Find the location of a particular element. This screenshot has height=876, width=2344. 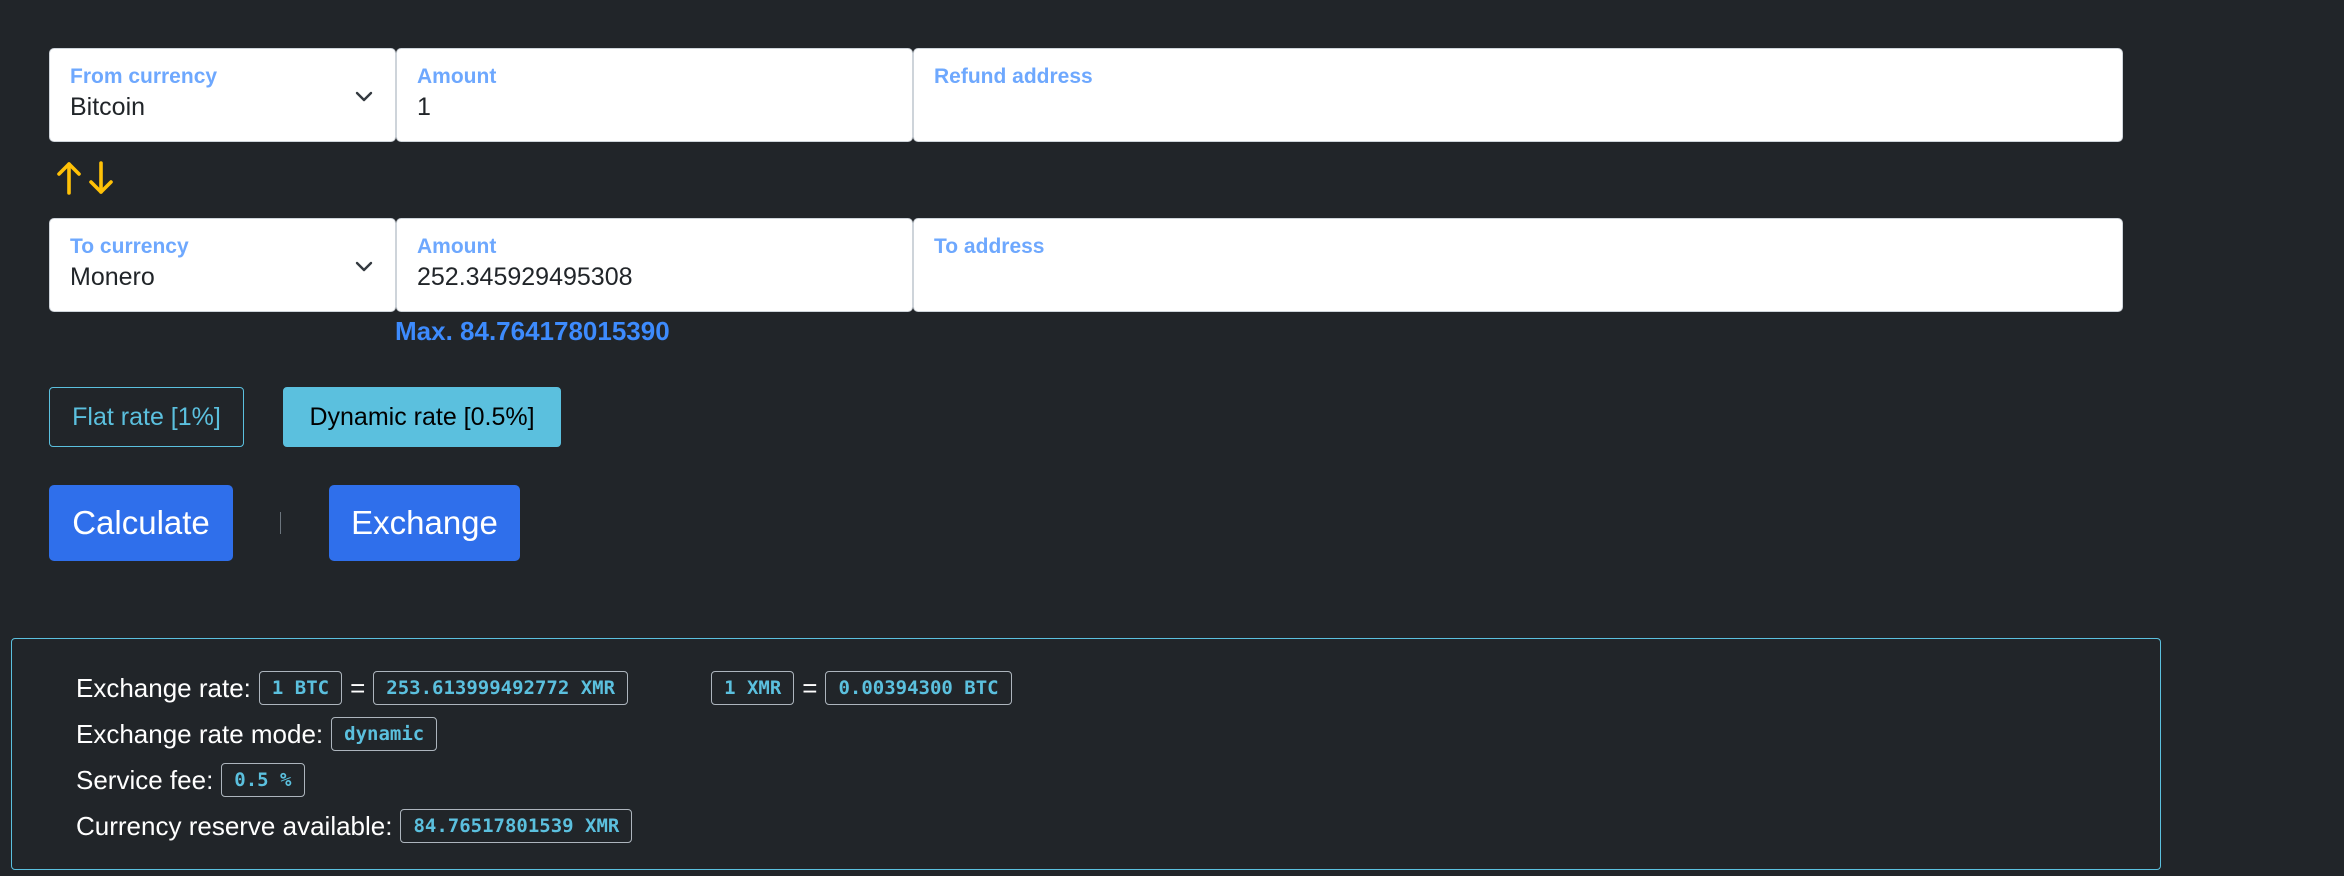

rate-mode-badge: dynamic is located at coordinates (384, 734).